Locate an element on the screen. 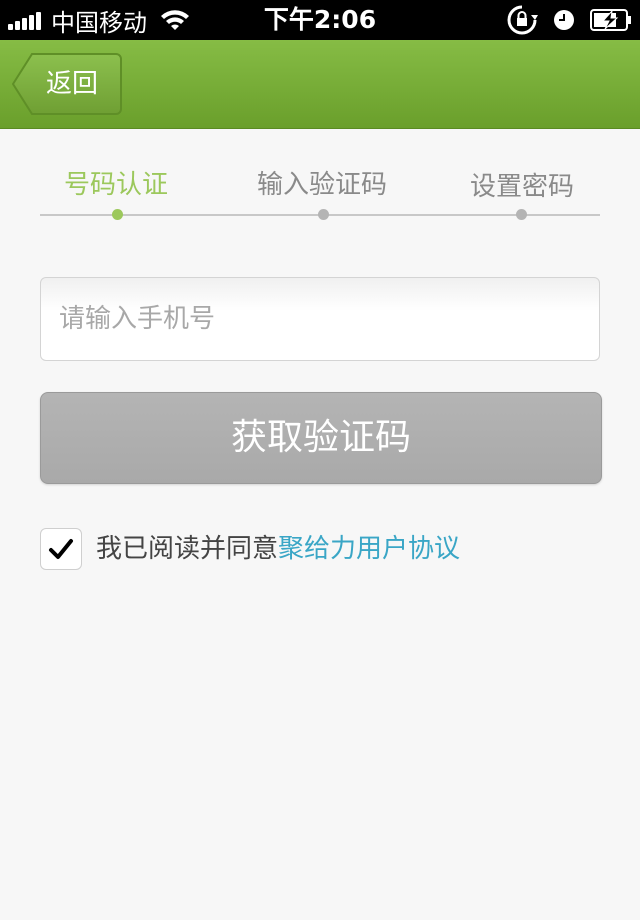  back-label: 返回 is located at coordinates (72, 84).